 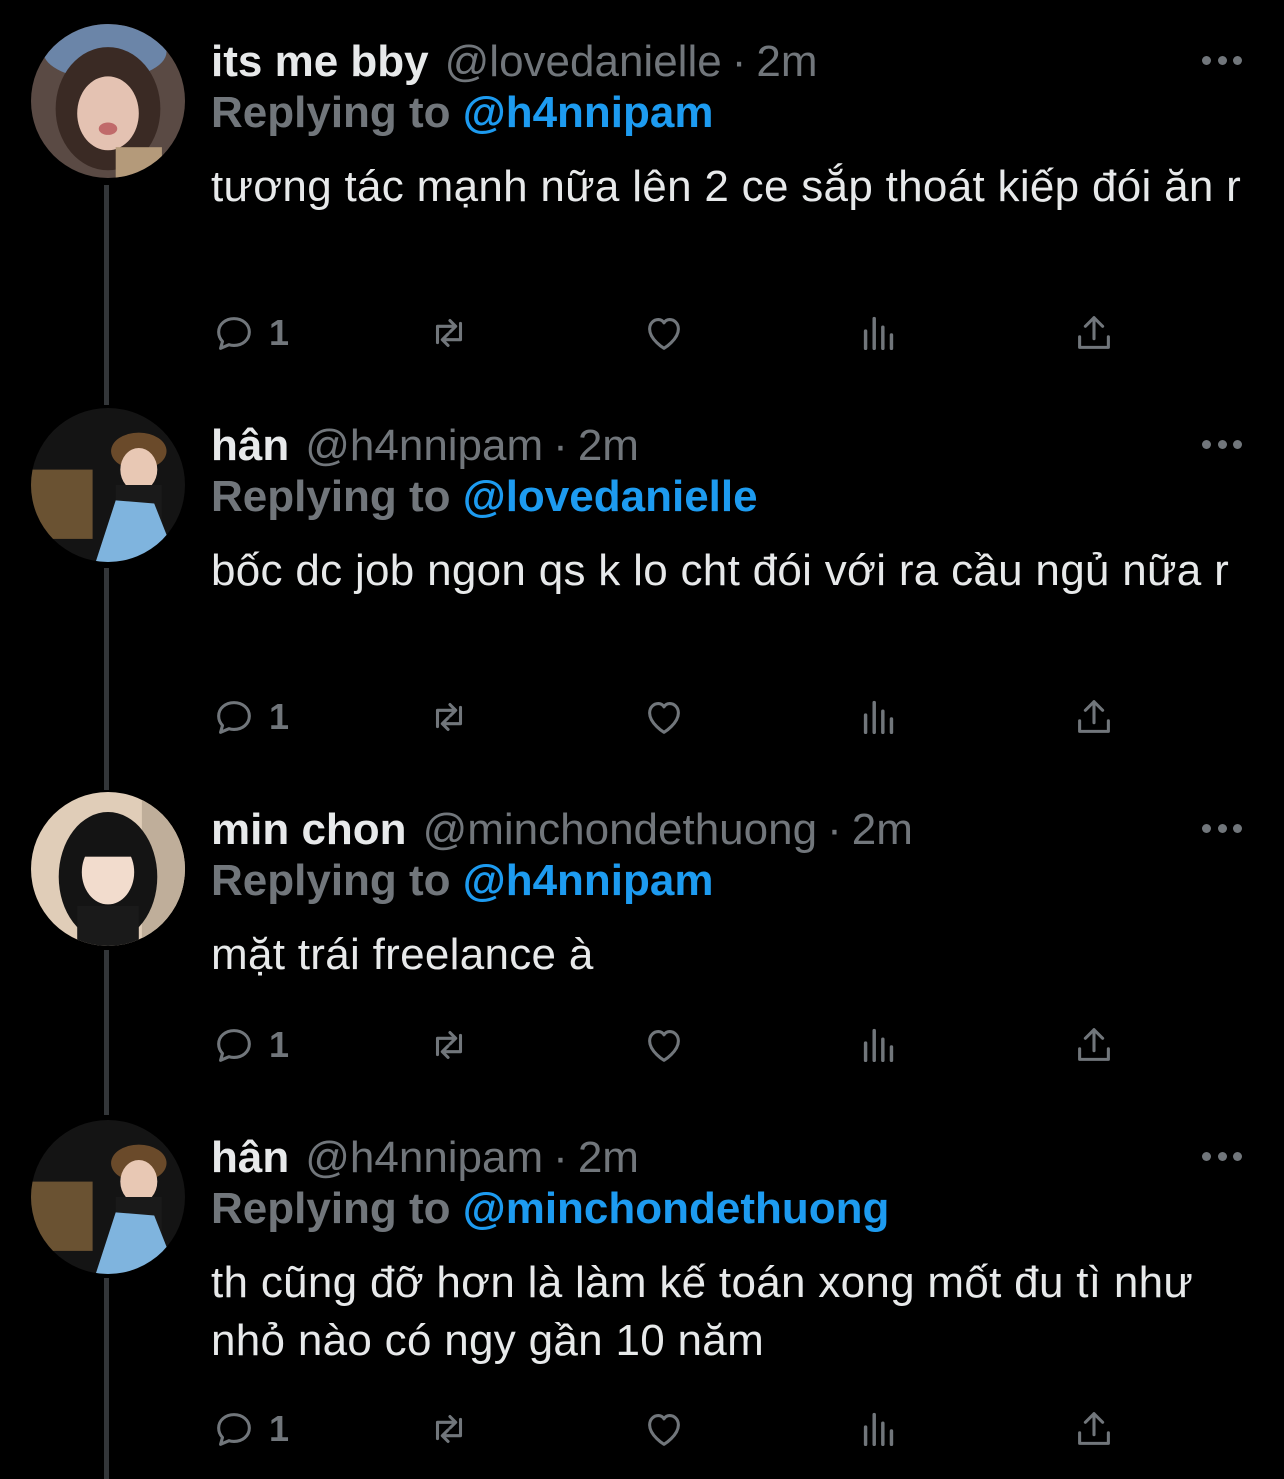 What do you see at coordinates (320, 62) in the screenshot?
I see `display-name: its me bby` at bounding box center [320, 62].